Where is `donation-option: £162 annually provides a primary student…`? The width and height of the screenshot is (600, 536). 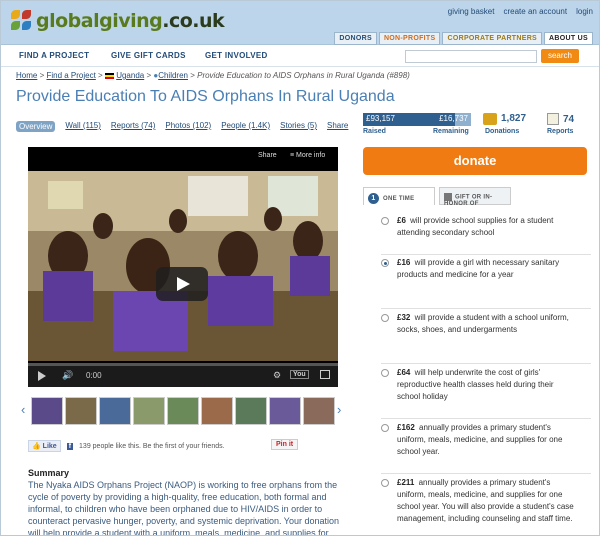 donation-option: £162 annually provides a primary student… is located at coordinates (486, 448).